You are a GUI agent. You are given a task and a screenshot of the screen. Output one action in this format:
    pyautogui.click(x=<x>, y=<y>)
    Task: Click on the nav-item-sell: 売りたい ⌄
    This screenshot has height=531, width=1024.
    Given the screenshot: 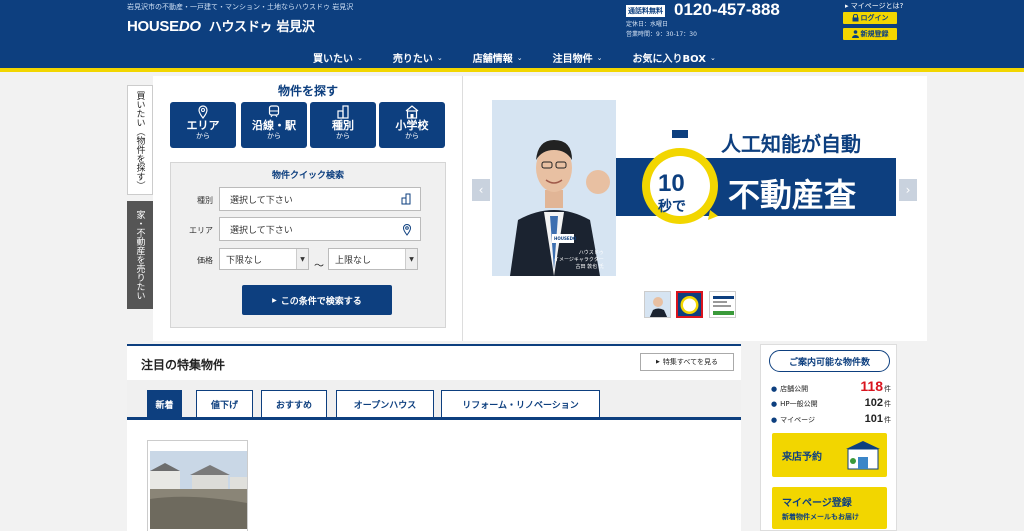 What is the action you would take?
    pyautogui.click(x=418, y=58)
    